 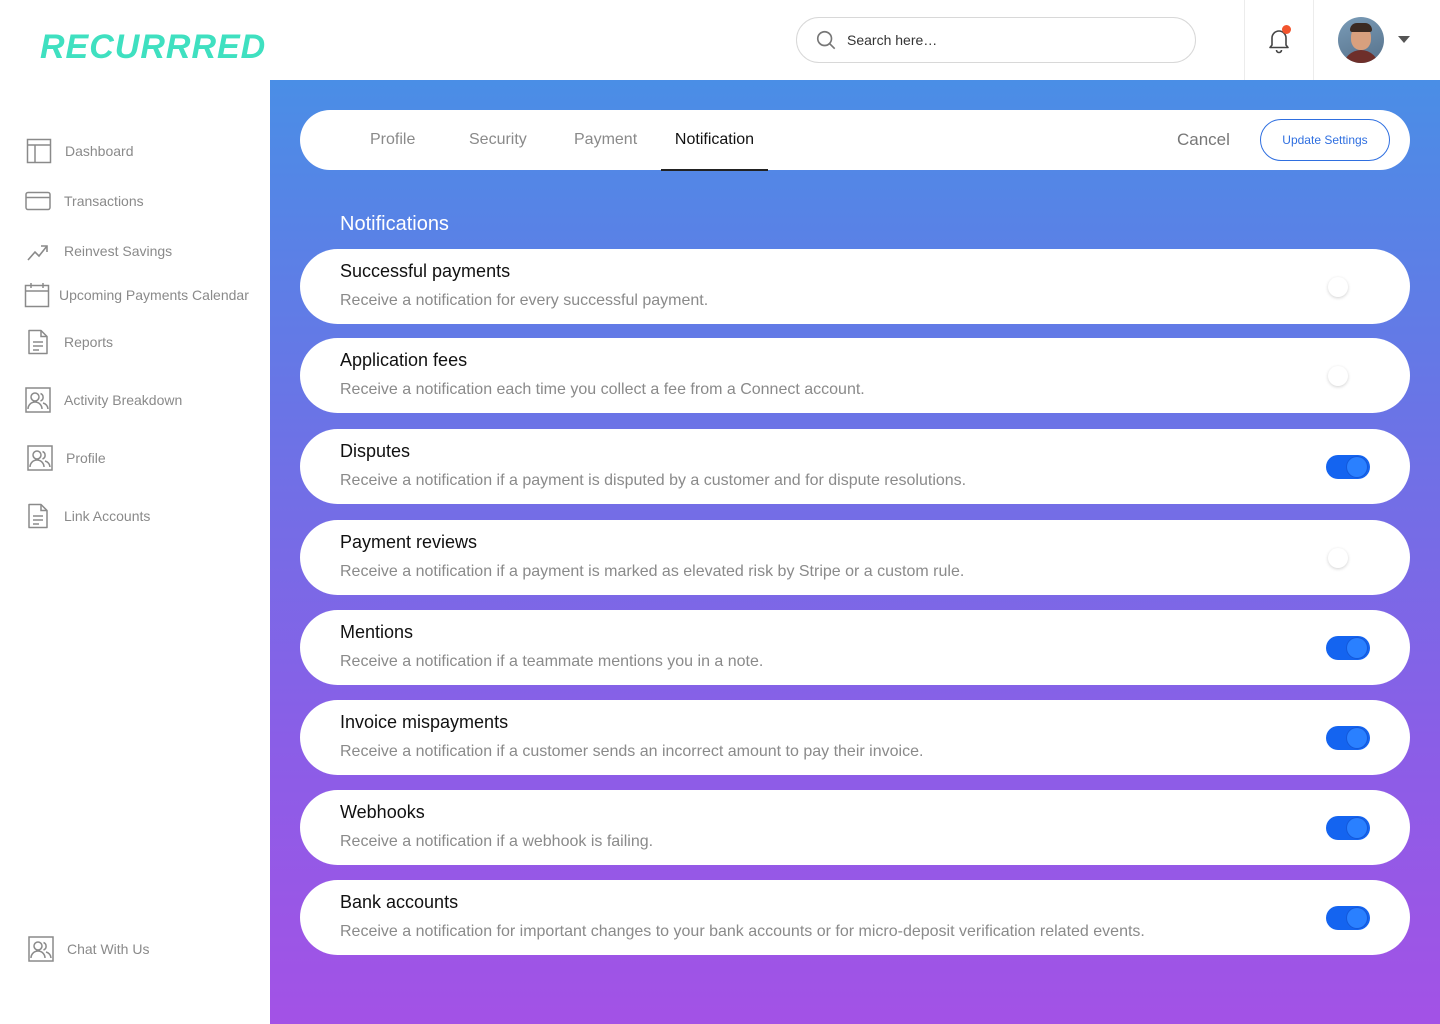 I want to click on sidebar-item-label: Transactions, so click(x=104, y=201).